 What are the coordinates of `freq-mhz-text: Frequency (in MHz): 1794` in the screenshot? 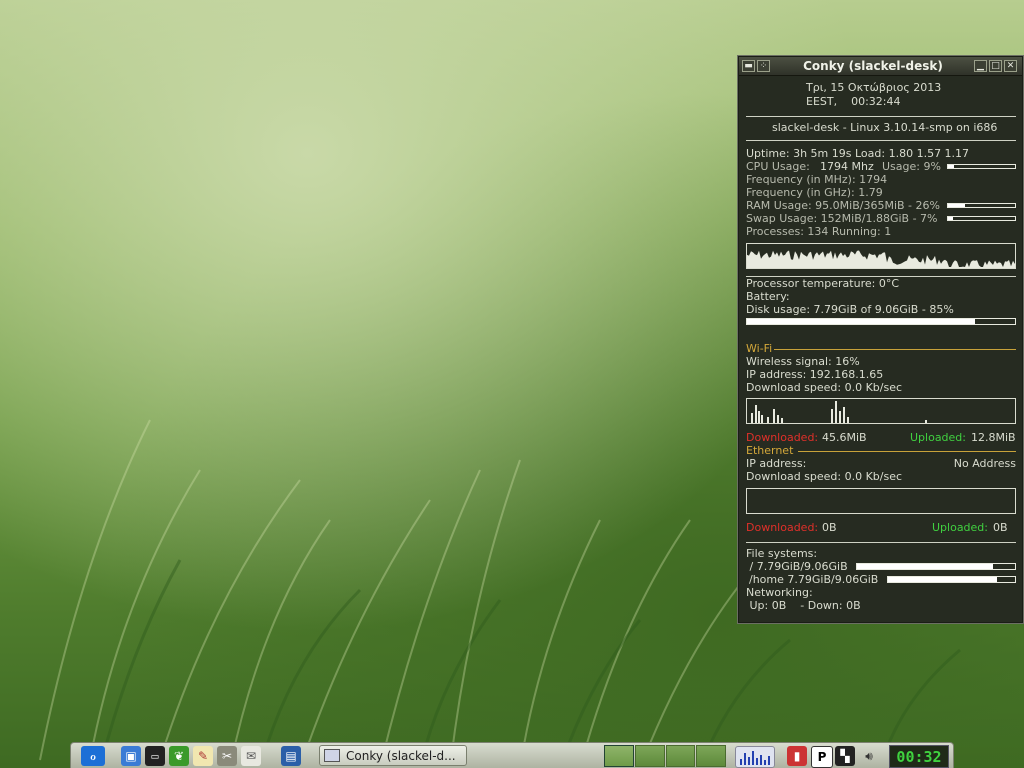 It's located at (817, 179).